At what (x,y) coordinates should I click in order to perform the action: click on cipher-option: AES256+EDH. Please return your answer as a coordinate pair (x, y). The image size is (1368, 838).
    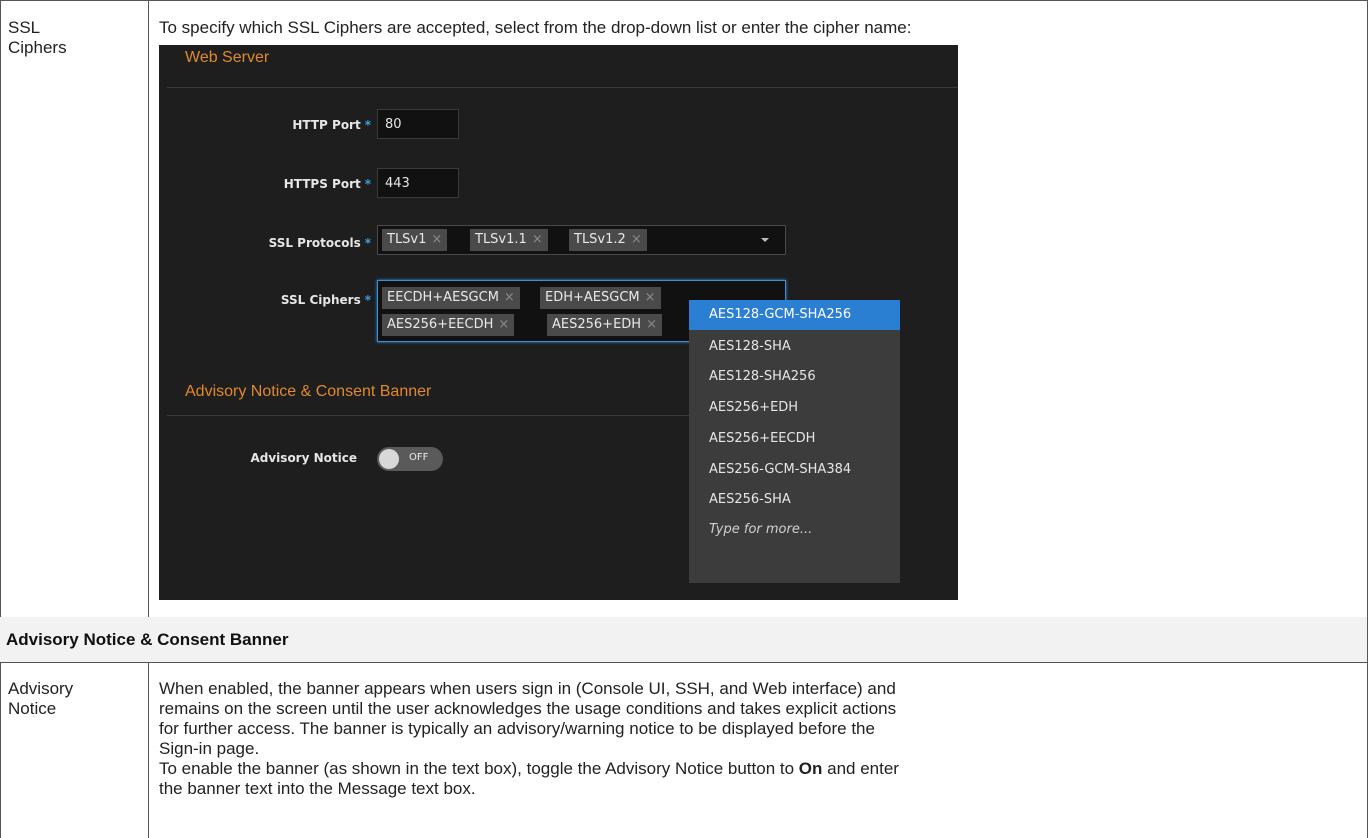
    Looking at the image, I should click on (794, 408).